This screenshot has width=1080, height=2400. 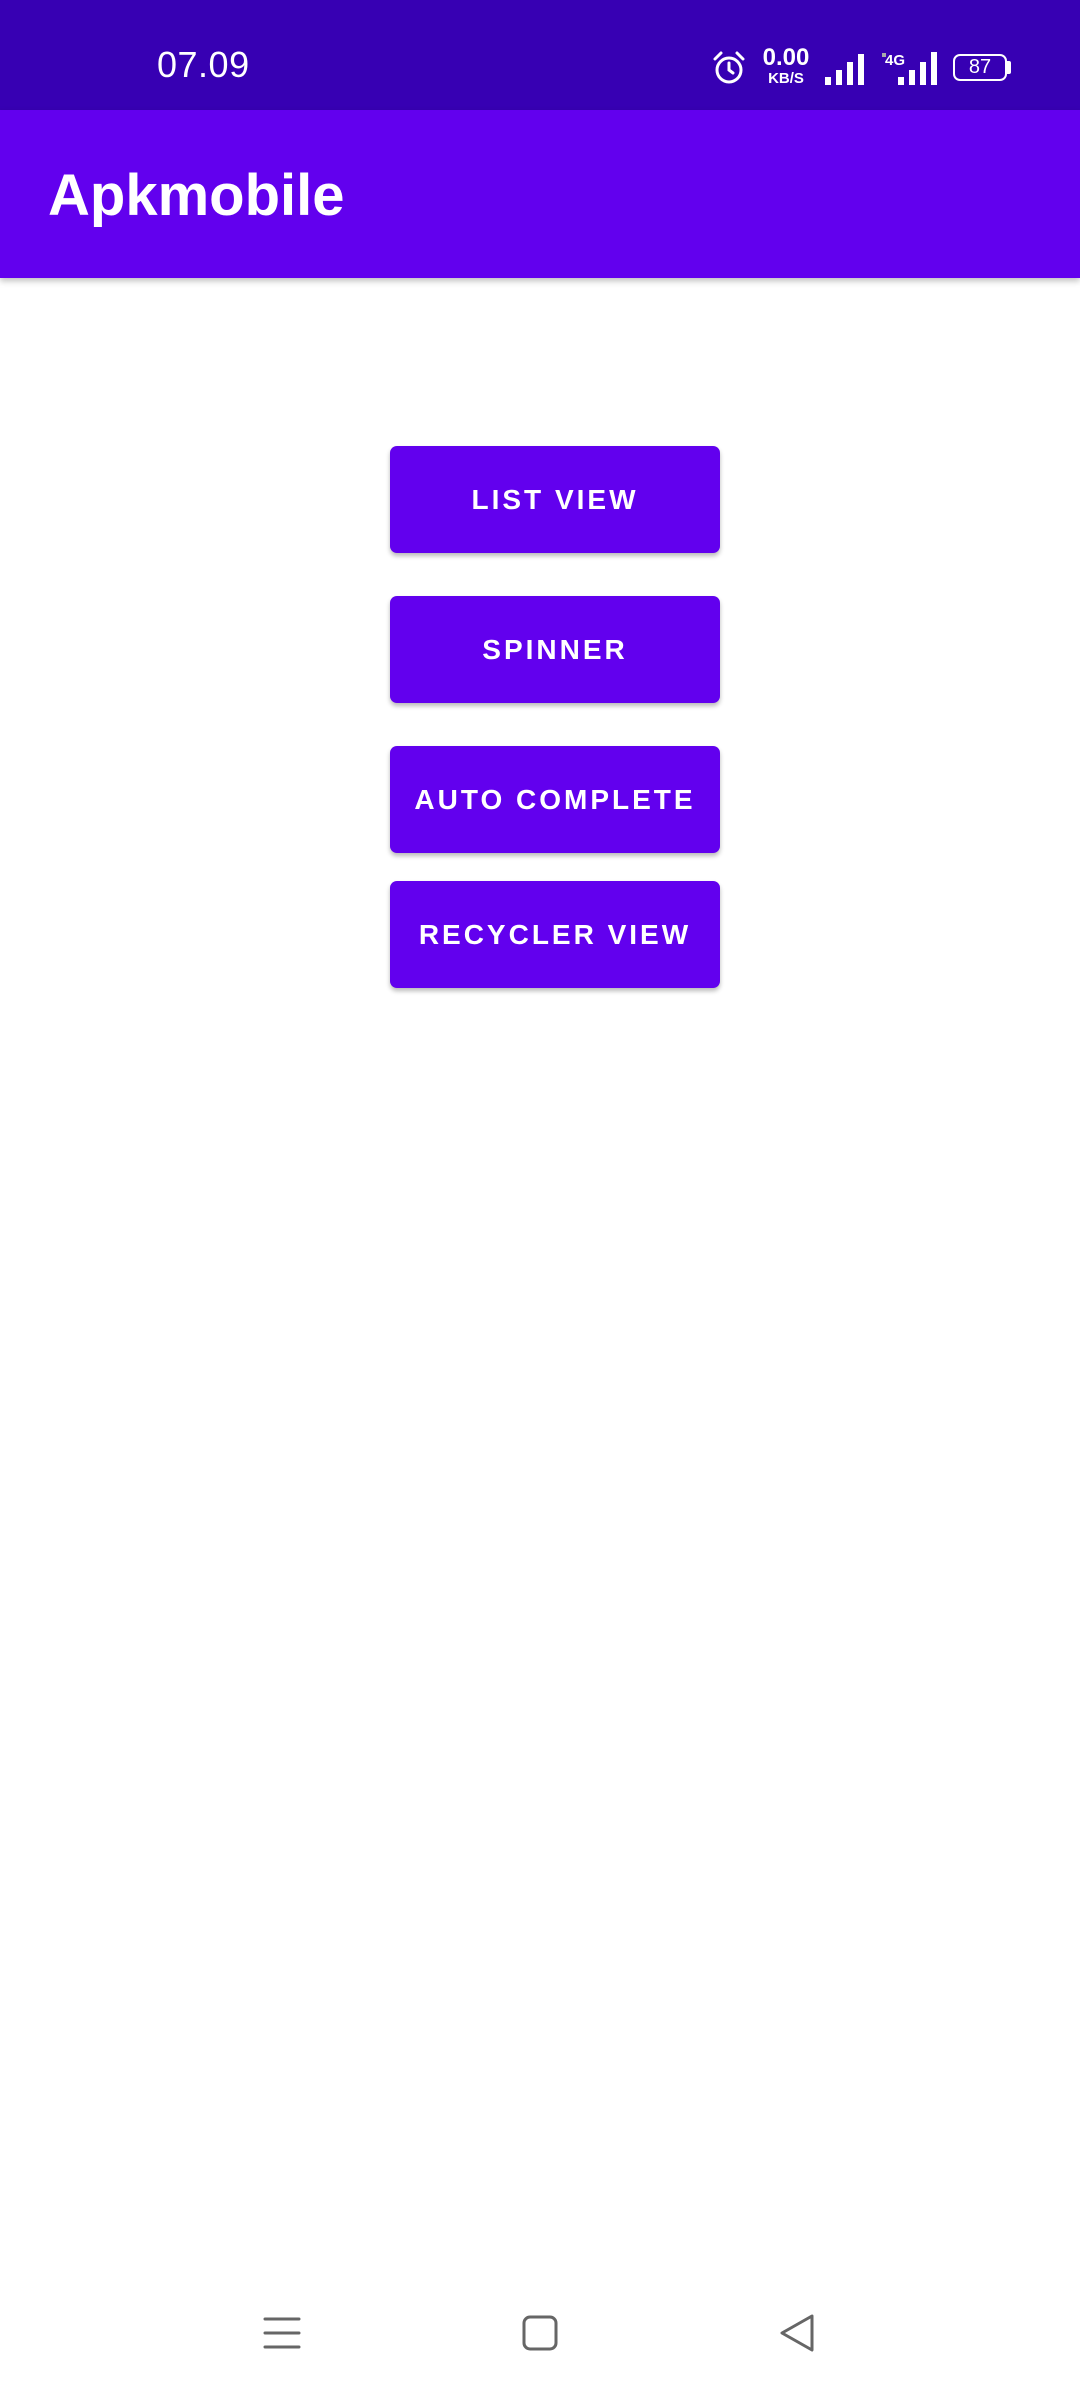 I want to click on status-icons: 0.00 KB/S 4G 87, so click(x=540, y=55).